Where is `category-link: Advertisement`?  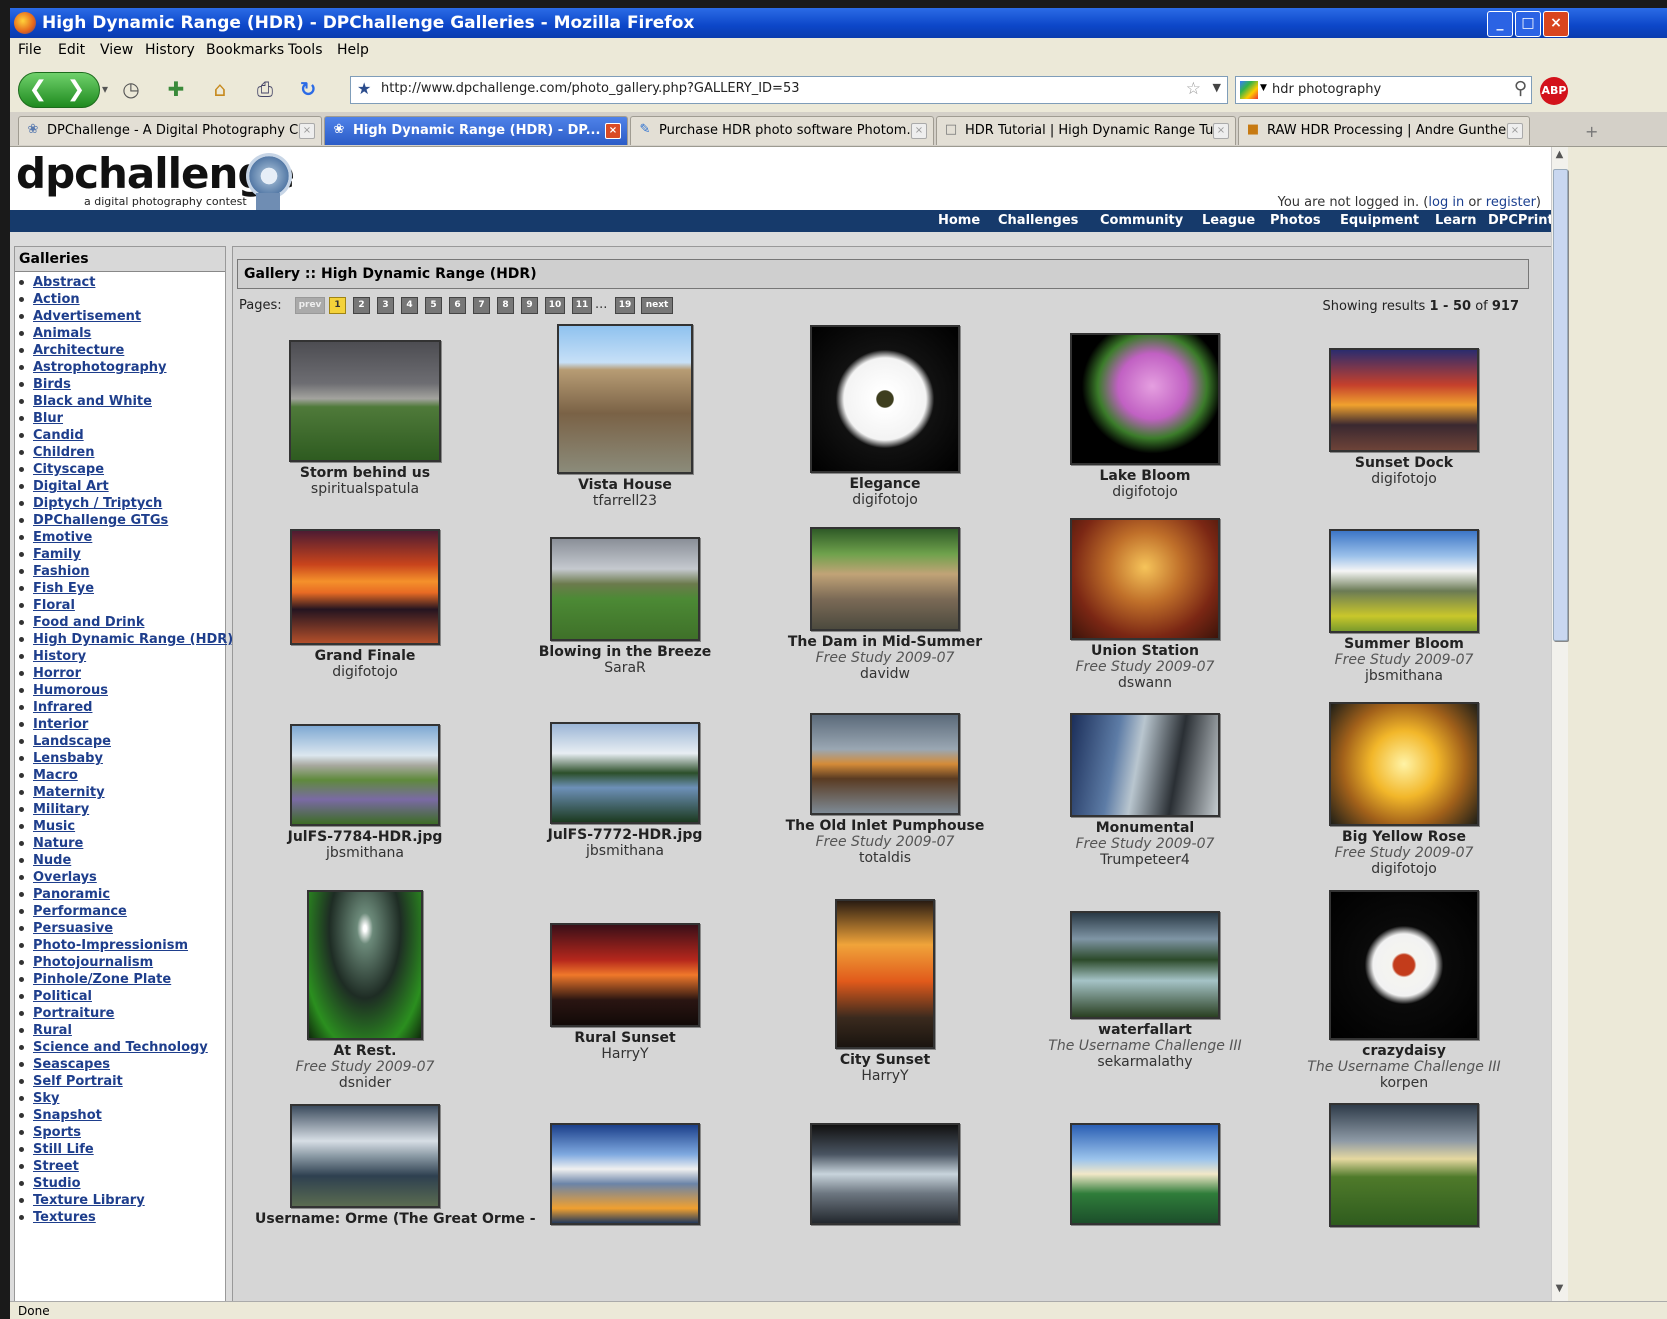
category-link: Advertisement is located at coordinates (87, 316).